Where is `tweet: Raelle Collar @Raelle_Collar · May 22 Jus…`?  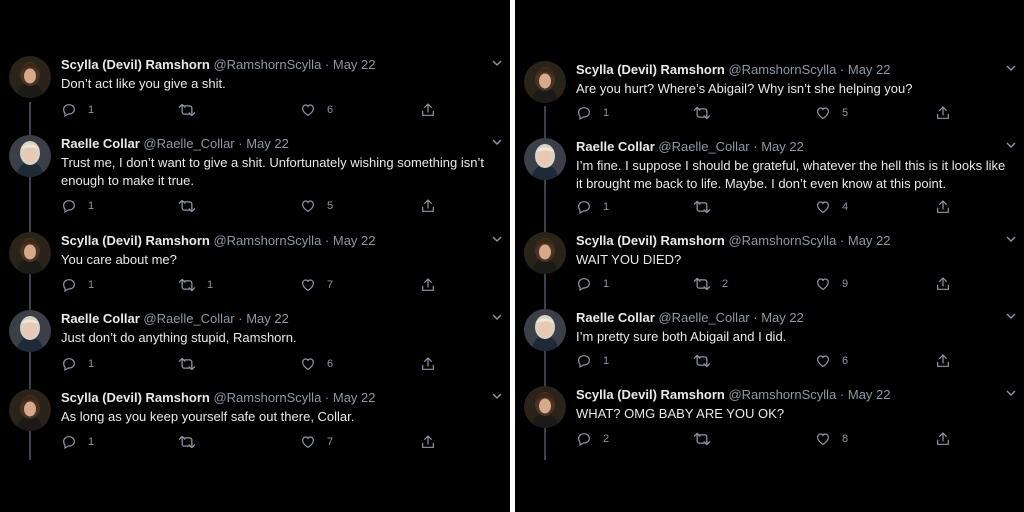
tweet: Raelle Collar @Raelle_Collar · May 22 Jus… is located at coordinates (255, 350).